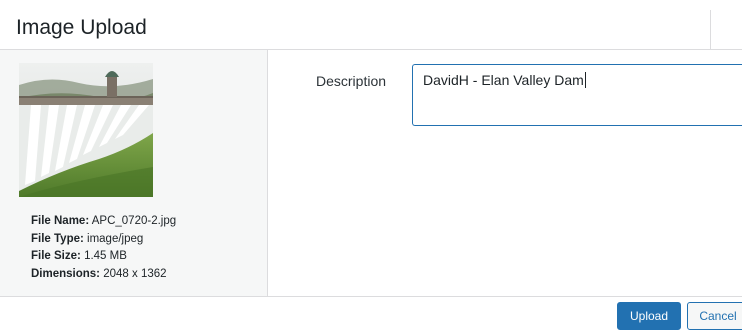 The height and width of the screenshot is (330, 742). I want to click on text-caret, so click(585, 80).